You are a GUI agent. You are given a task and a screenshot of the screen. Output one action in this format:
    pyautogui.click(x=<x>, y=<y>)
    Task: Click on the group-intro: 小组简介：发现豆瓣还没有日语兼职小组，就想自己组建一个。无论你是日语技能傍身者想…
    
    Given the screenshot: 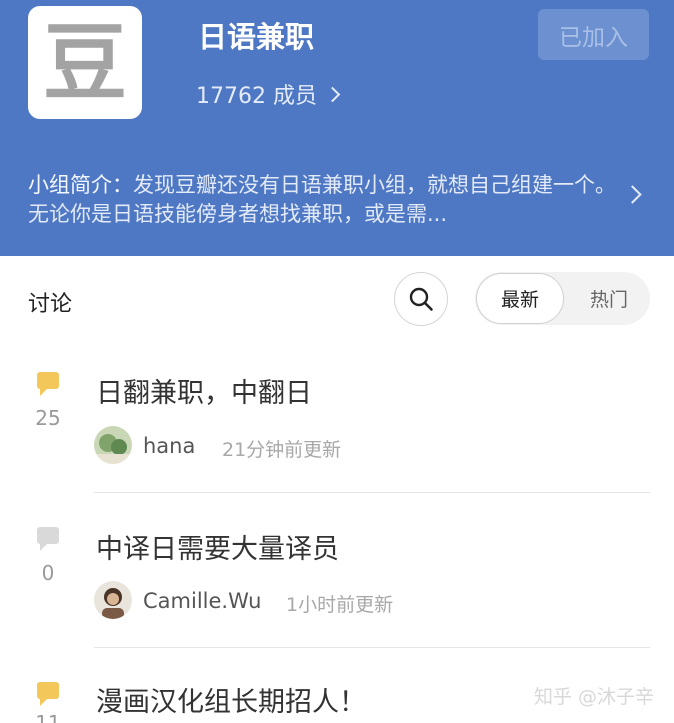 What is the action you would take?
    pyautogui.click(x=326, y=200)
    